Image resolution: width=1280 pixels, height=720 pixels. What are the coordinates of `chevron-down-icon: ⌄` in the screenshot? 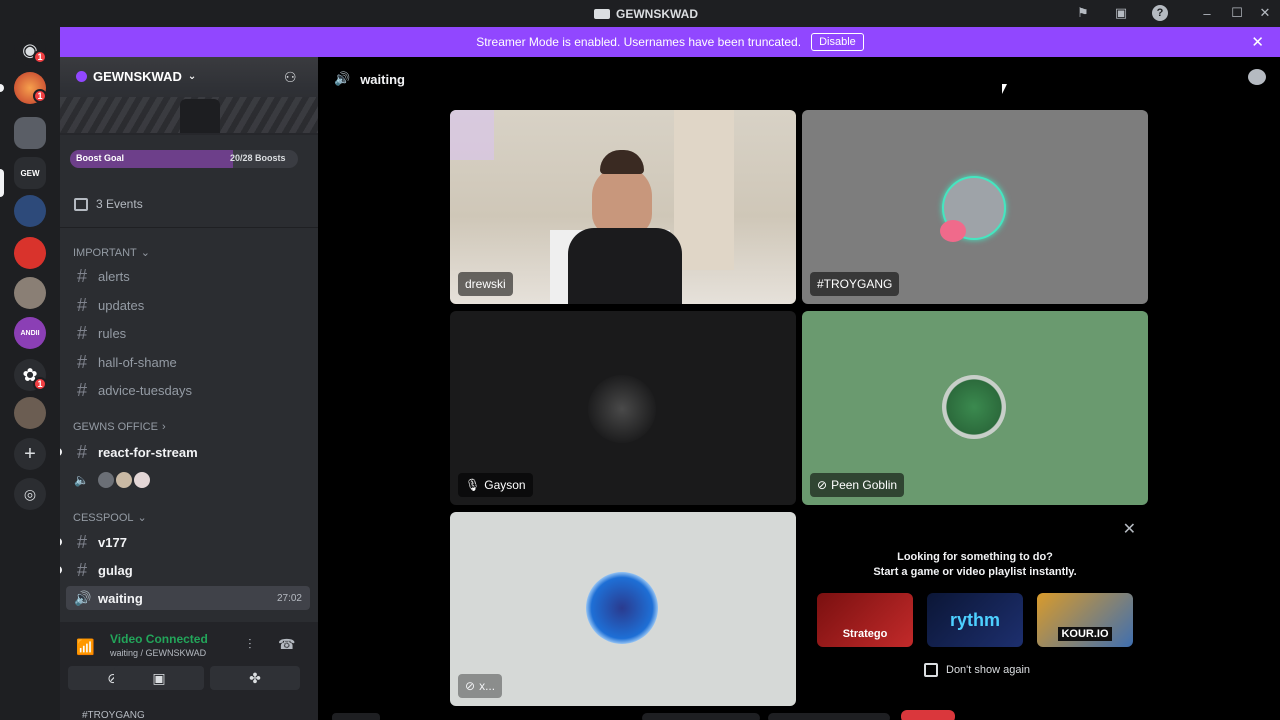 It's located at (192, 76).